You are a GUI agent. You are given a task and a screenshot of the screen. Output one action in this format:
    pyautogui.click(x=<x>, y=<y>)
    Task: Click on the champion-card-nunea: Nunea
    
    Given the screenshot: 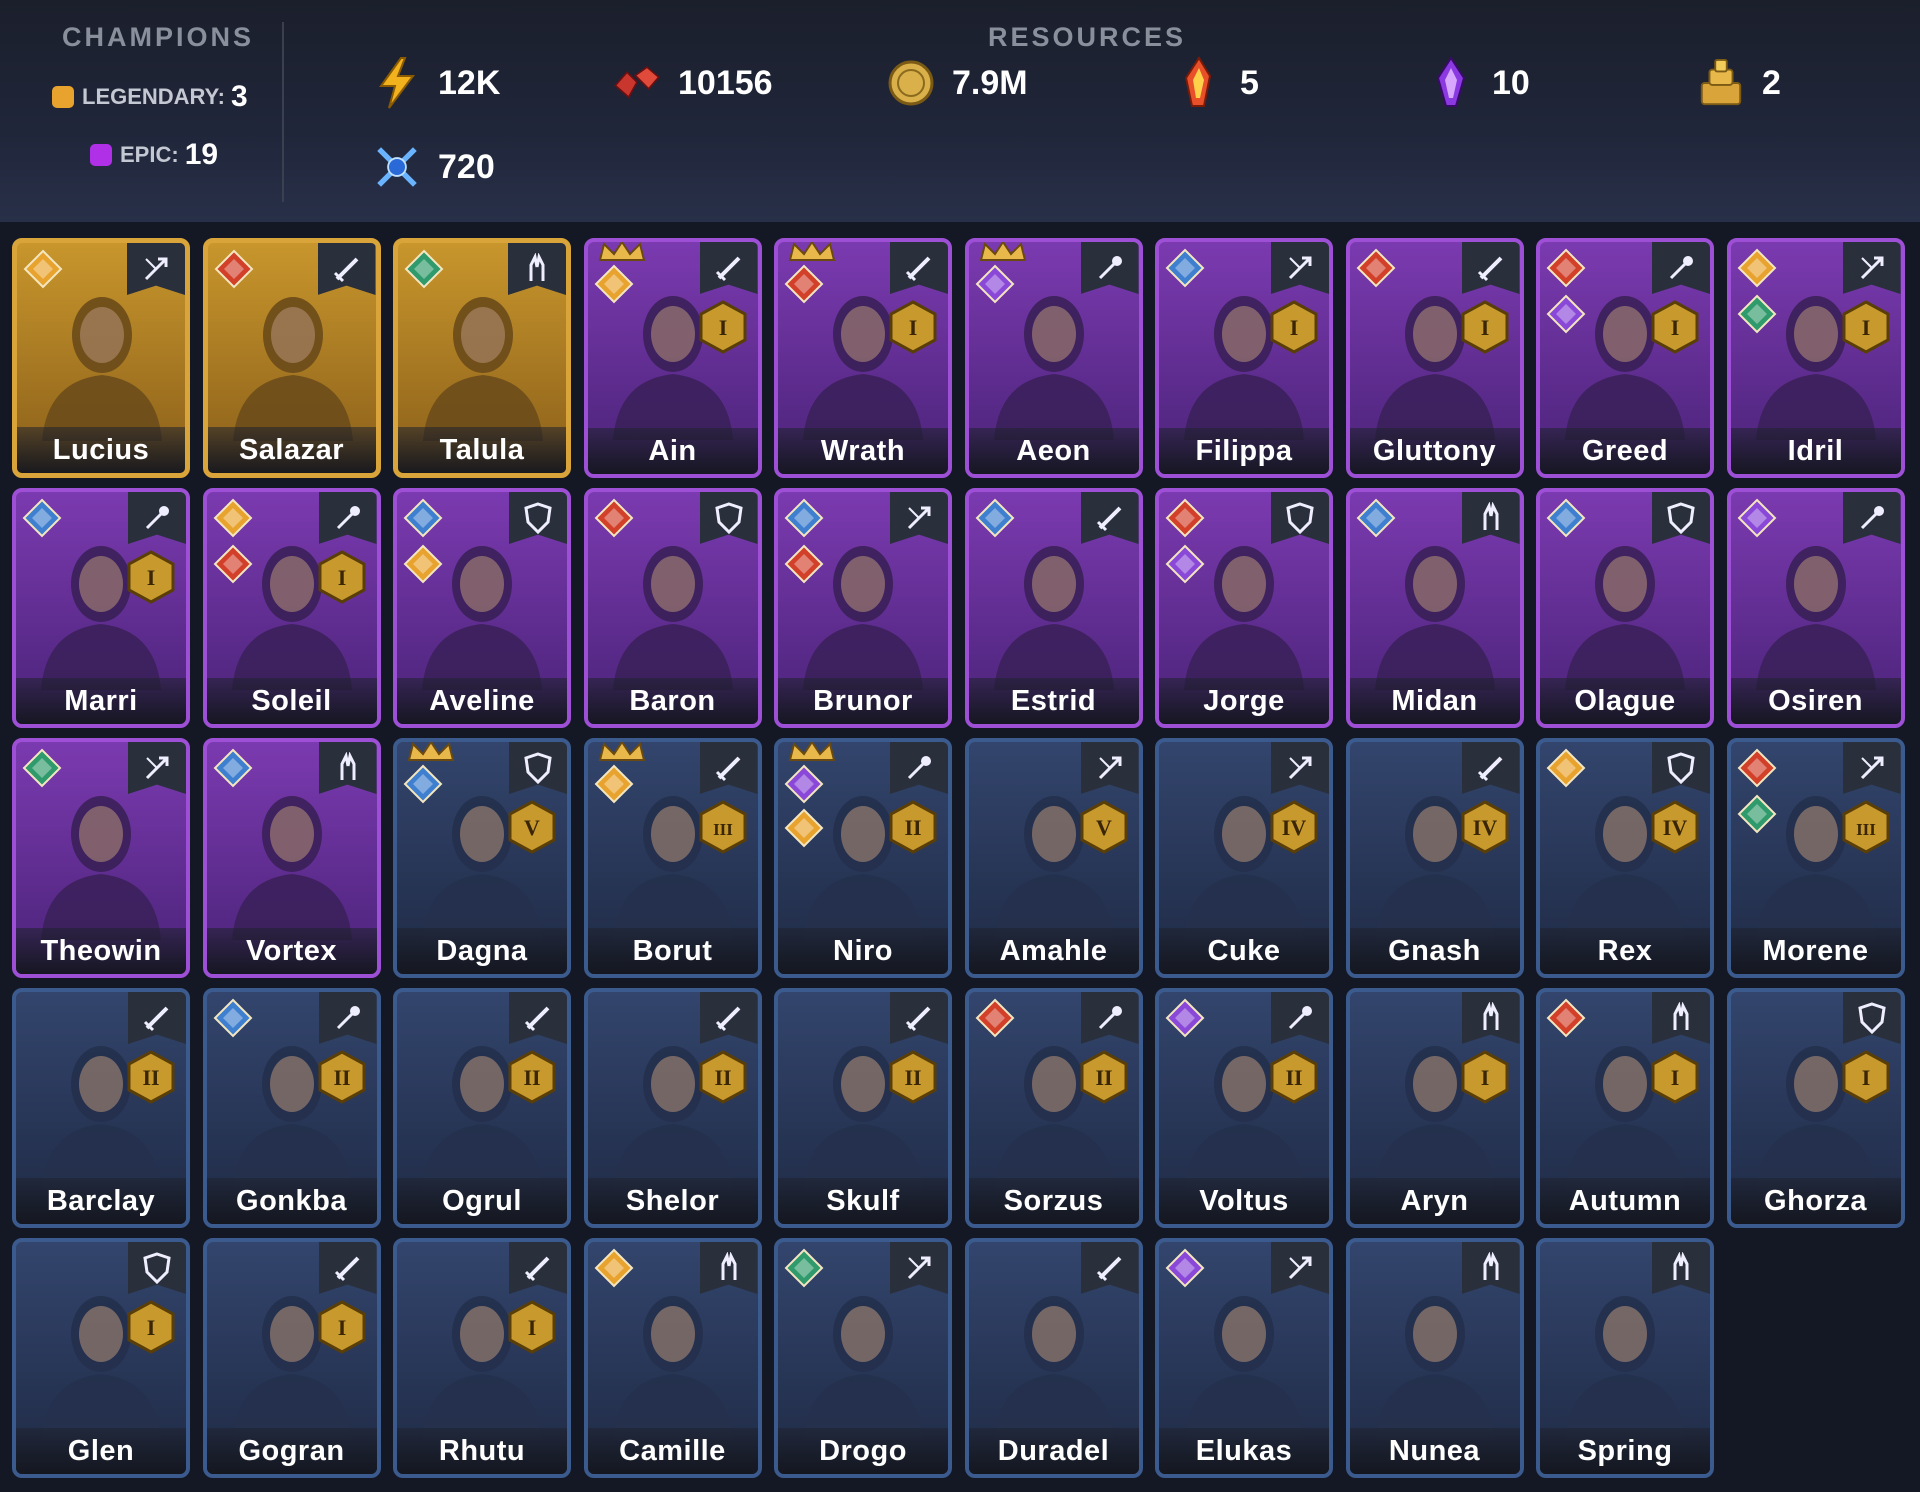 What is the action you would take?
    pyautogui.click(x=1434, y=1358)
    